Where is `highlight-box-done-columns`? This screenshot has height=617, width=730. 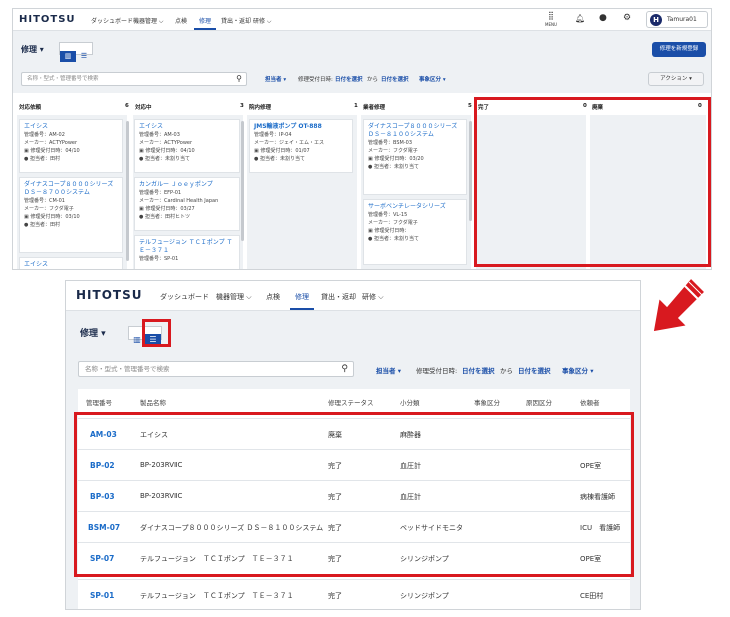
highlight-box-done-columns is located at coordinates (592, 182).